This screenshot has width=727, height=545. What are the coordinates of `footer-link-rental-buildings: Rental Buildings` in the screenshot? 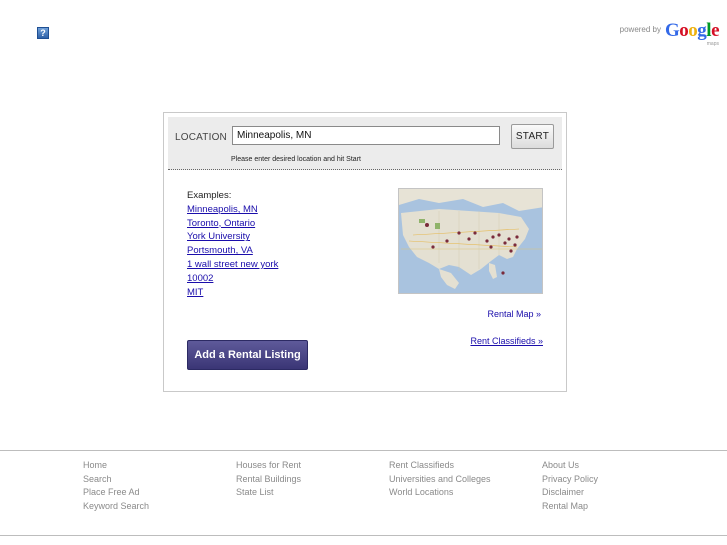 It's located at (268, 480).